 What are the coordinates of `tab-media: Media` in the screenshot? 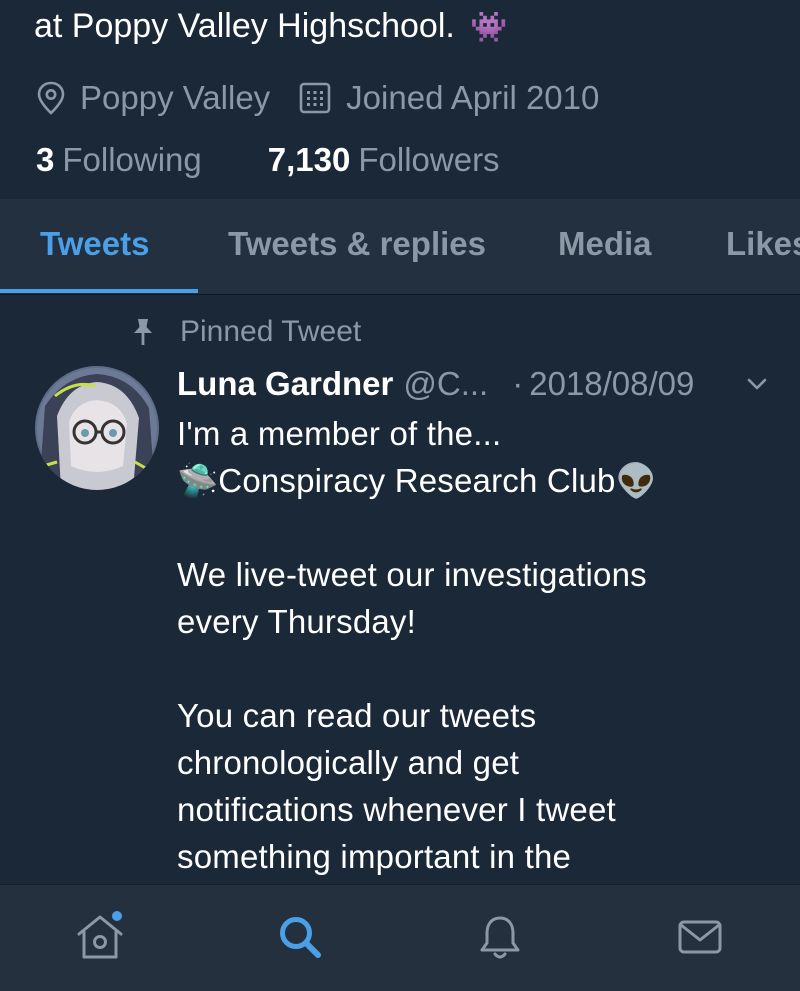 It's located at (605, 244).